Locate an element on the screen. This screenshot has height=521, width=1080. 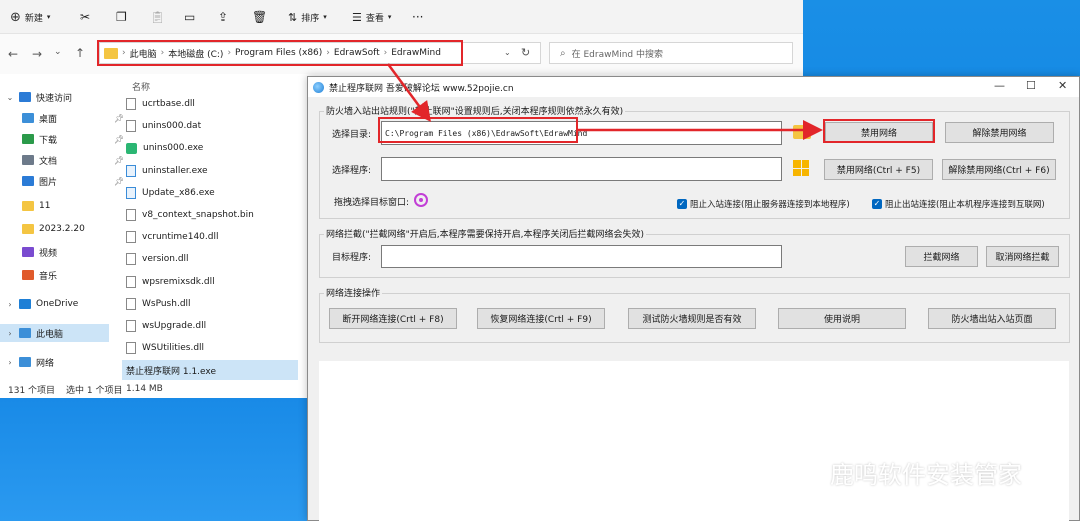
firewall-page-button: 防火墙出站入站页面 is located at coordinates (992, 318).